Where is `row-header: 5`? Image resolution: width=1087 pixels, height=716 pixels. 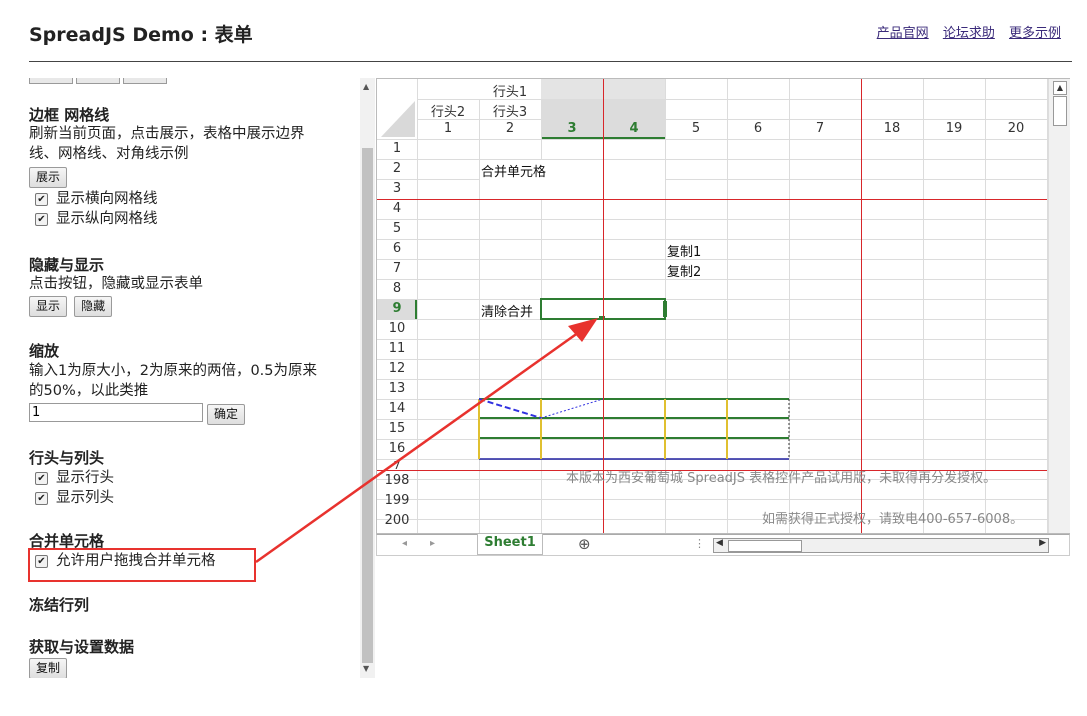
row-header: 5 is located at coordinates (397, 228).